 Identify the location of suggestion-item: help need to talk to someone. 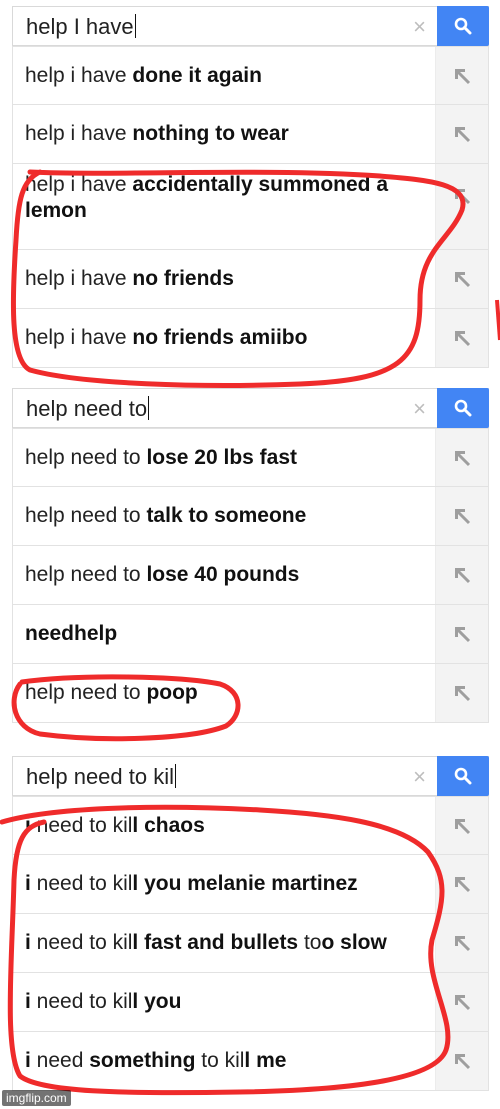
(250, 516).